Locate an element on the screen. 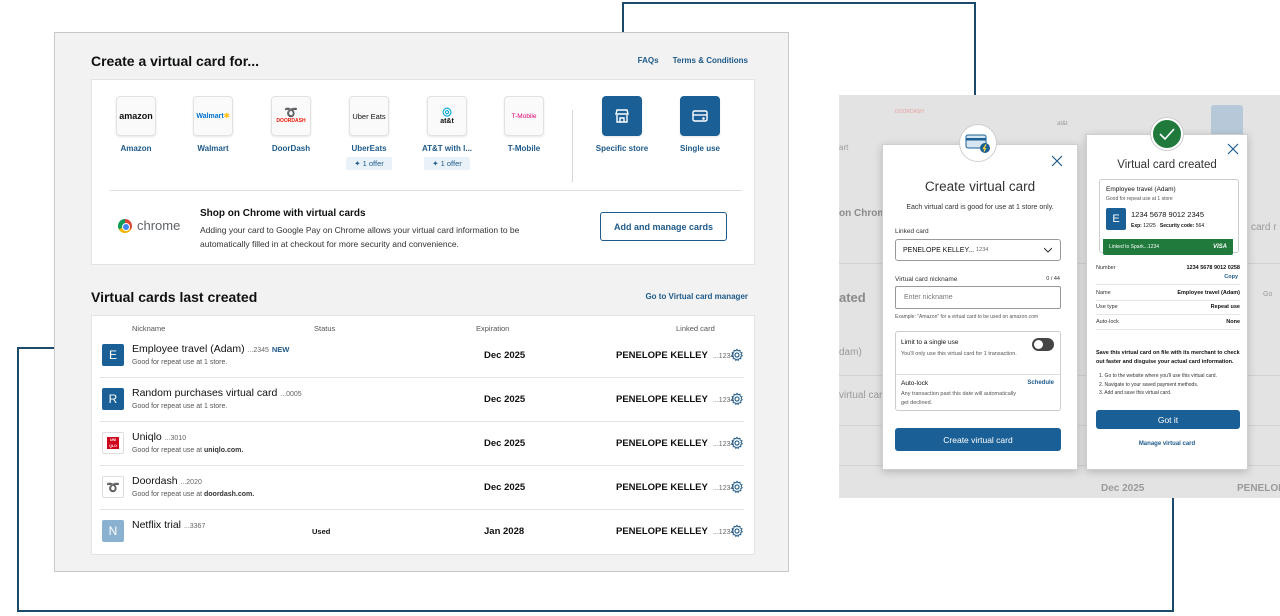 This screenshot has width=1280, height=616. step-item: 3. Add and save this virtual card. is located at coordinates (1135, 393).